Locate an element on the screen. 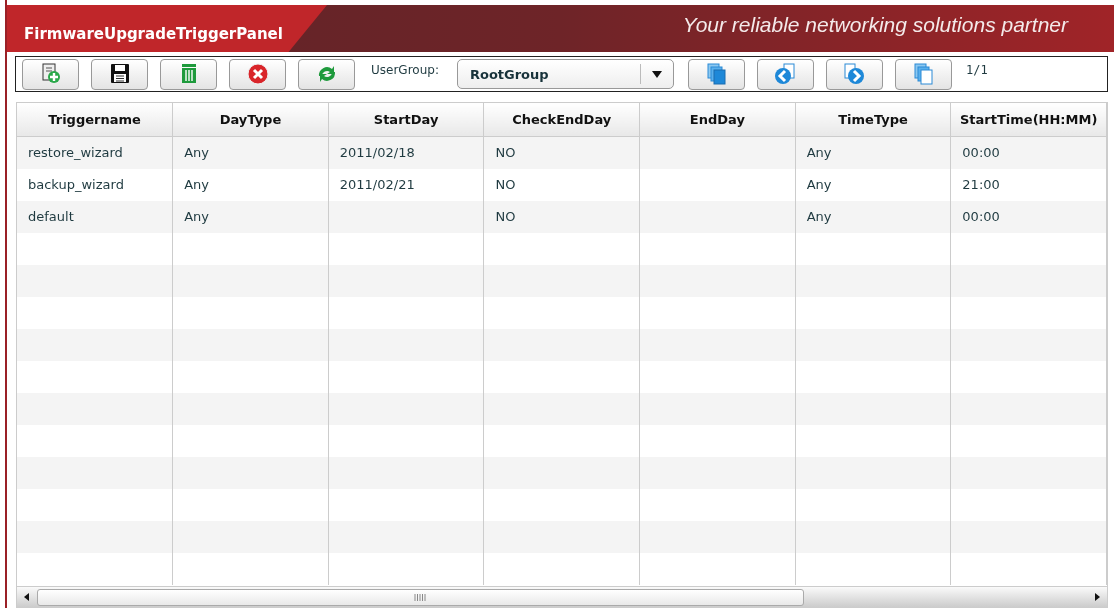 This screenshot has height=608, width=1114. tagline: Your reliable networking solutions partner is located at coordinates (875, 25).